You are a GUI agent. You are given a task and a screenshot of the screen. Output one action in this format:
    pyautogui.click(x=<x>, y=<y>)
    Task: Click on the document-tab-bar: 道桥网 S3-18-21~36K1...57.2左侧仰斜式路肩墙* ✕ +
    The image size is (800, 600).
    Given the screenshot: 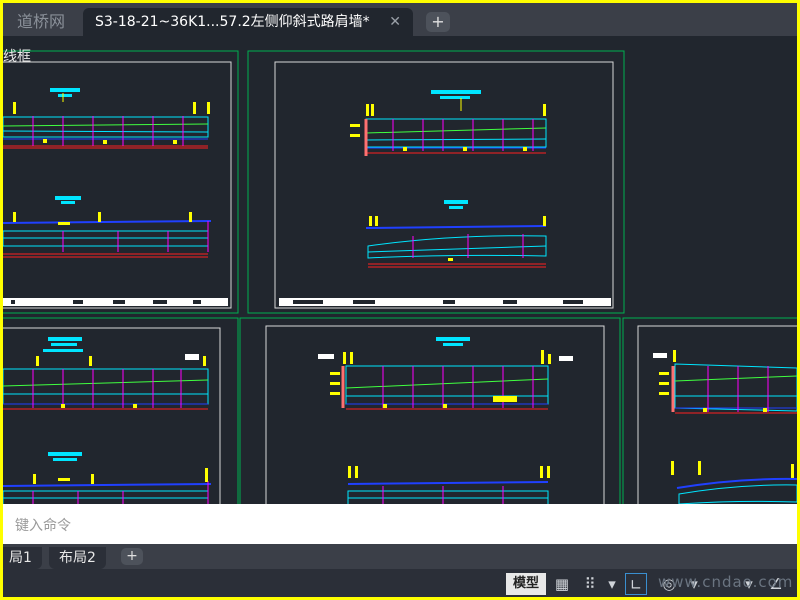 What is the action you would take?
    pyautogui.click(x=400, y=19)
    